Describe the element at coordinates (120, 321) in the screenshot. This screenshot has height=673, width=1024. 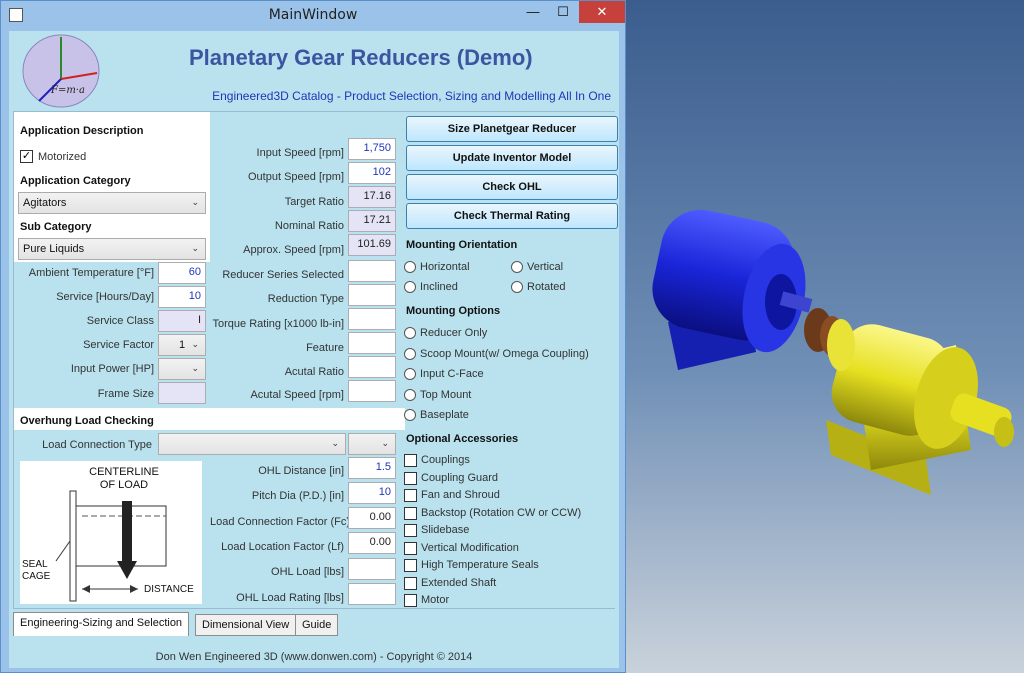
I see `service-class-label: Service Class` at that location.